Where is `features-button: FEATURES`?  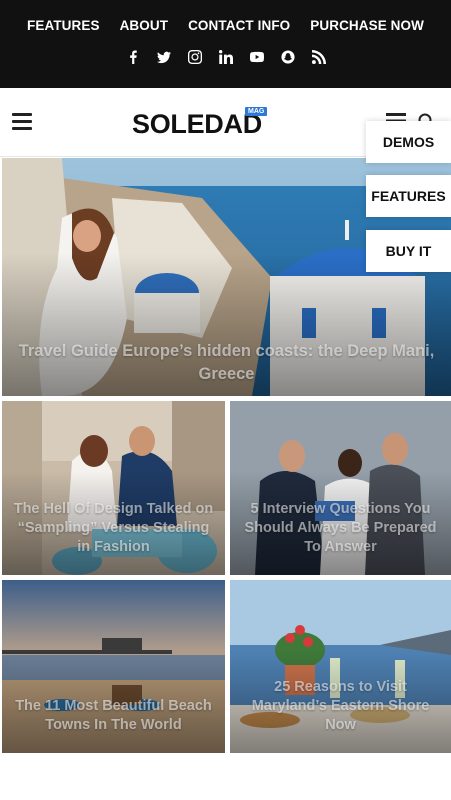
features-button: FEATURES is located at coordinates (408, 196).